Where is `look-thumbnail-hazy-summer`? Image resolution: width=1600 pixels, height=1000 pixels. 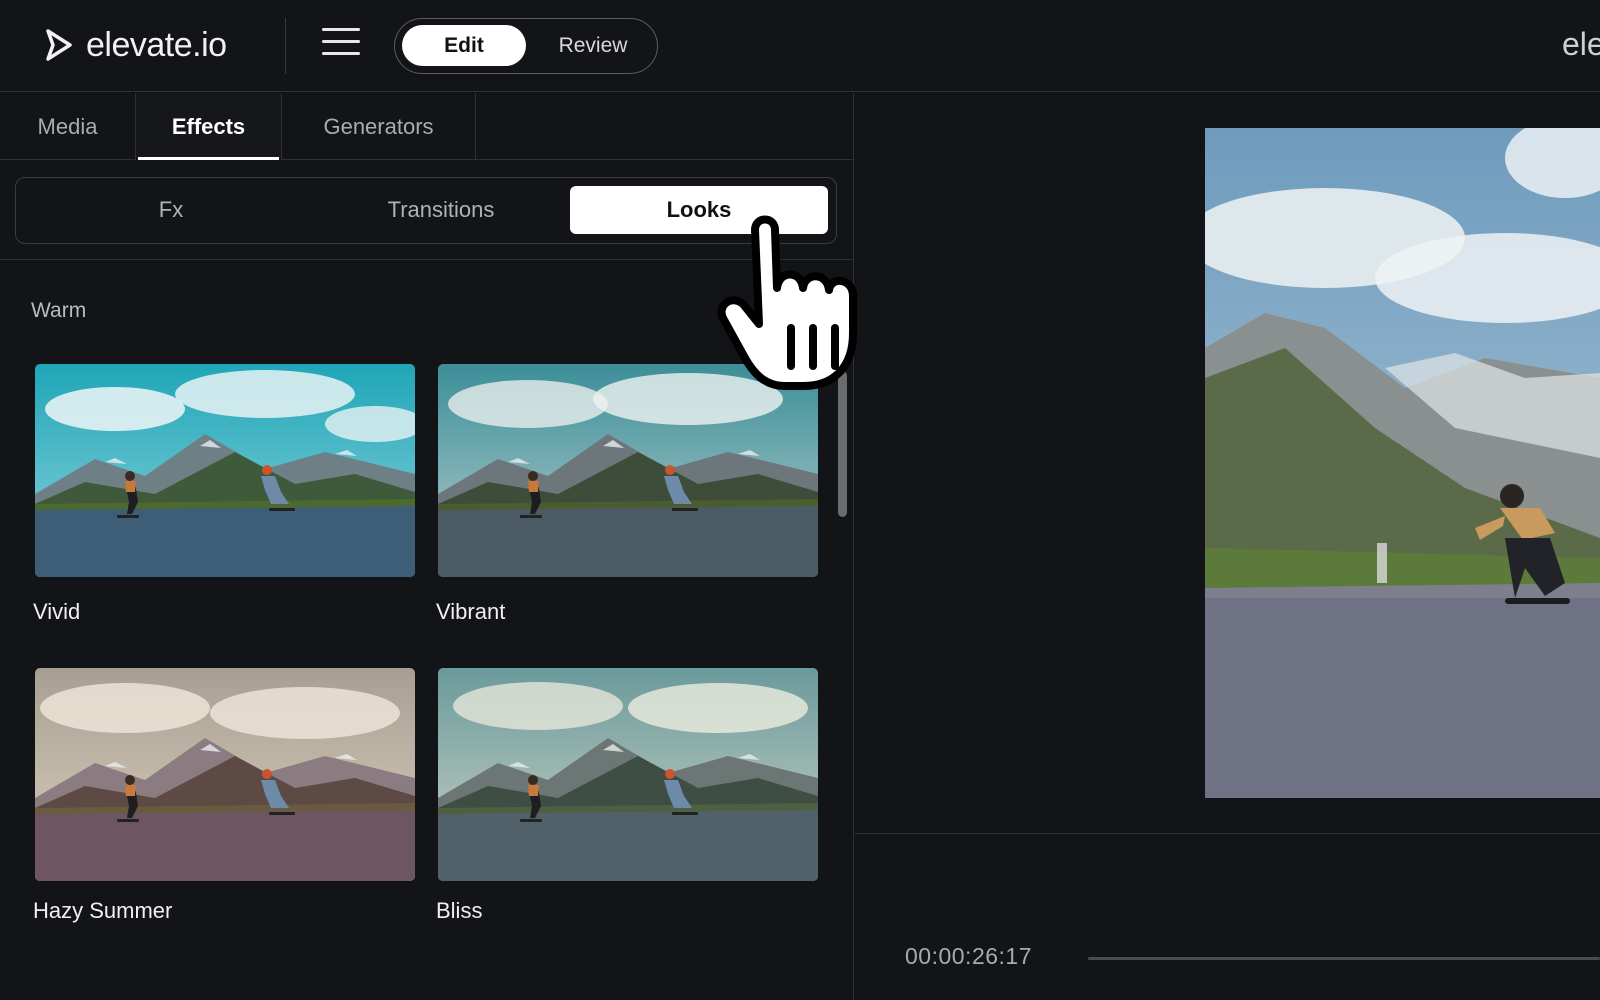
look-thumbnail-hazy-summer is located at coordinates (225, 774).